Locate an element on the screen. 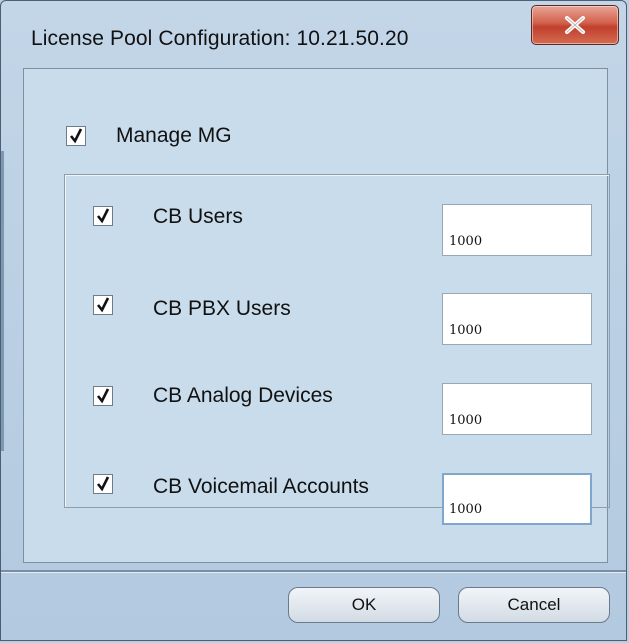 This screenshot has height=643, width=629. cb-users-checkbox is located at coordinates (103, 216).